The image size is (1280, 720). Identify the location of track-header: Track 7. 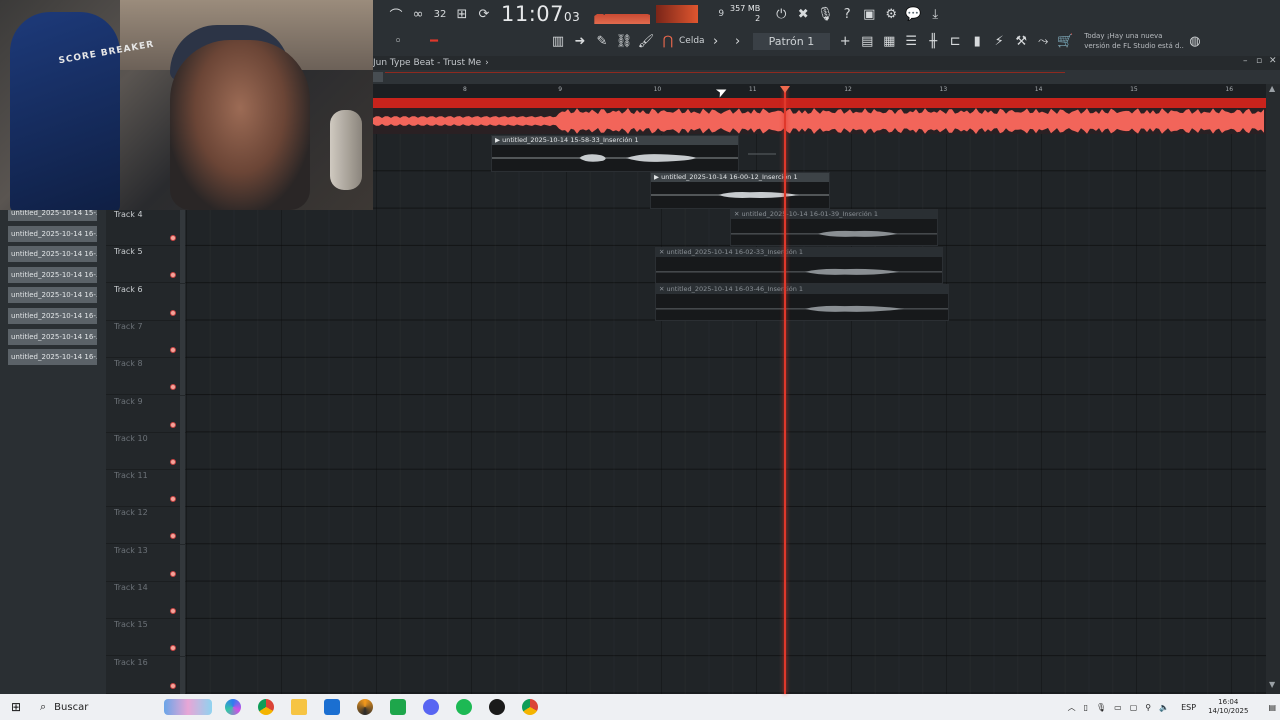
(146, 339).